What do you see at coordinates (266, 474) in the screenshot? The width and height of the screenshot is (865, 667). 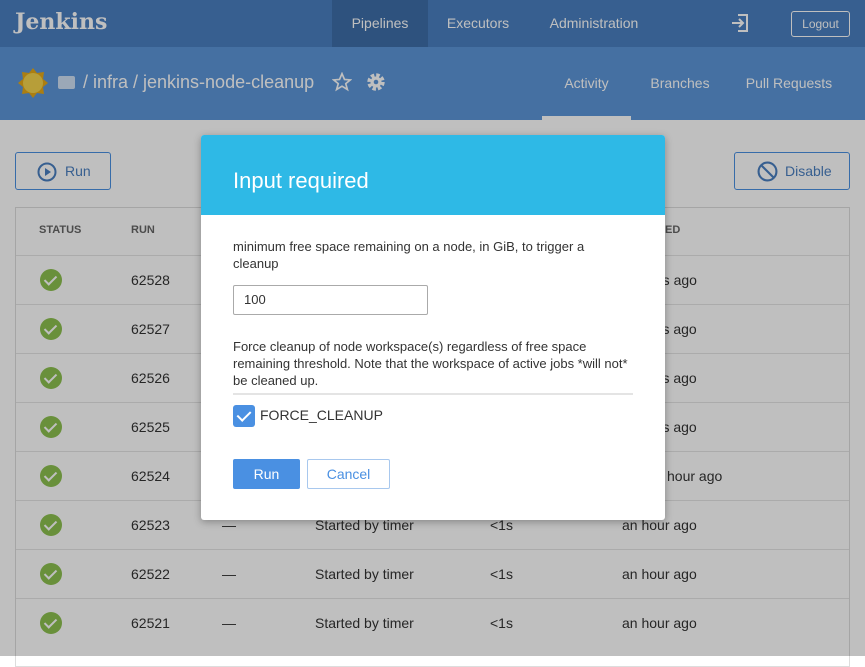 I see `modal-run-button: Run` at bounding box center [266, 474].